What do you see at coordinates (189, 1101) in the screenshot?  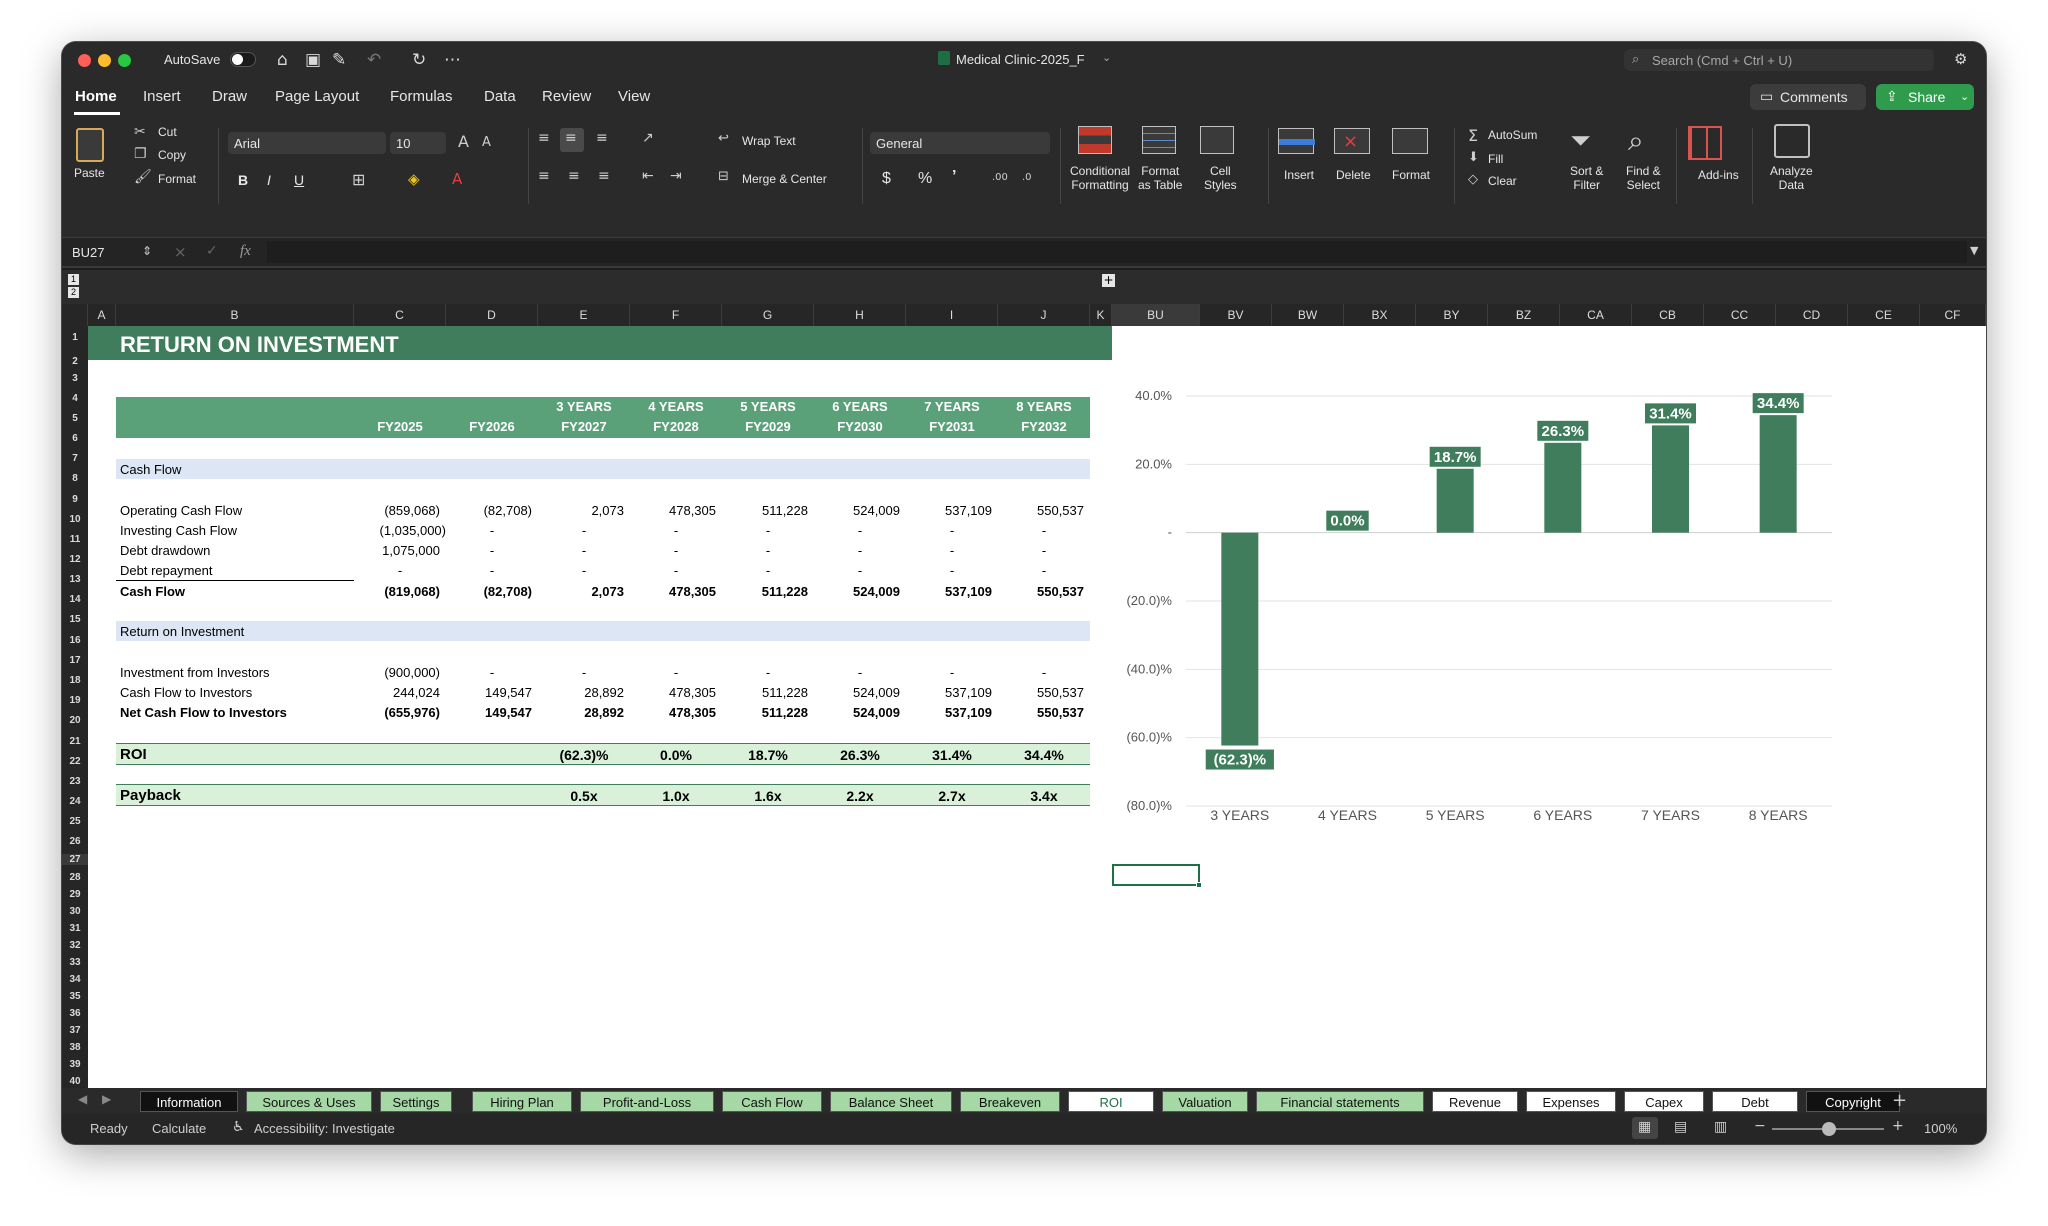 I see `sheet-tab: Information` at bounding box center [189, 1101].